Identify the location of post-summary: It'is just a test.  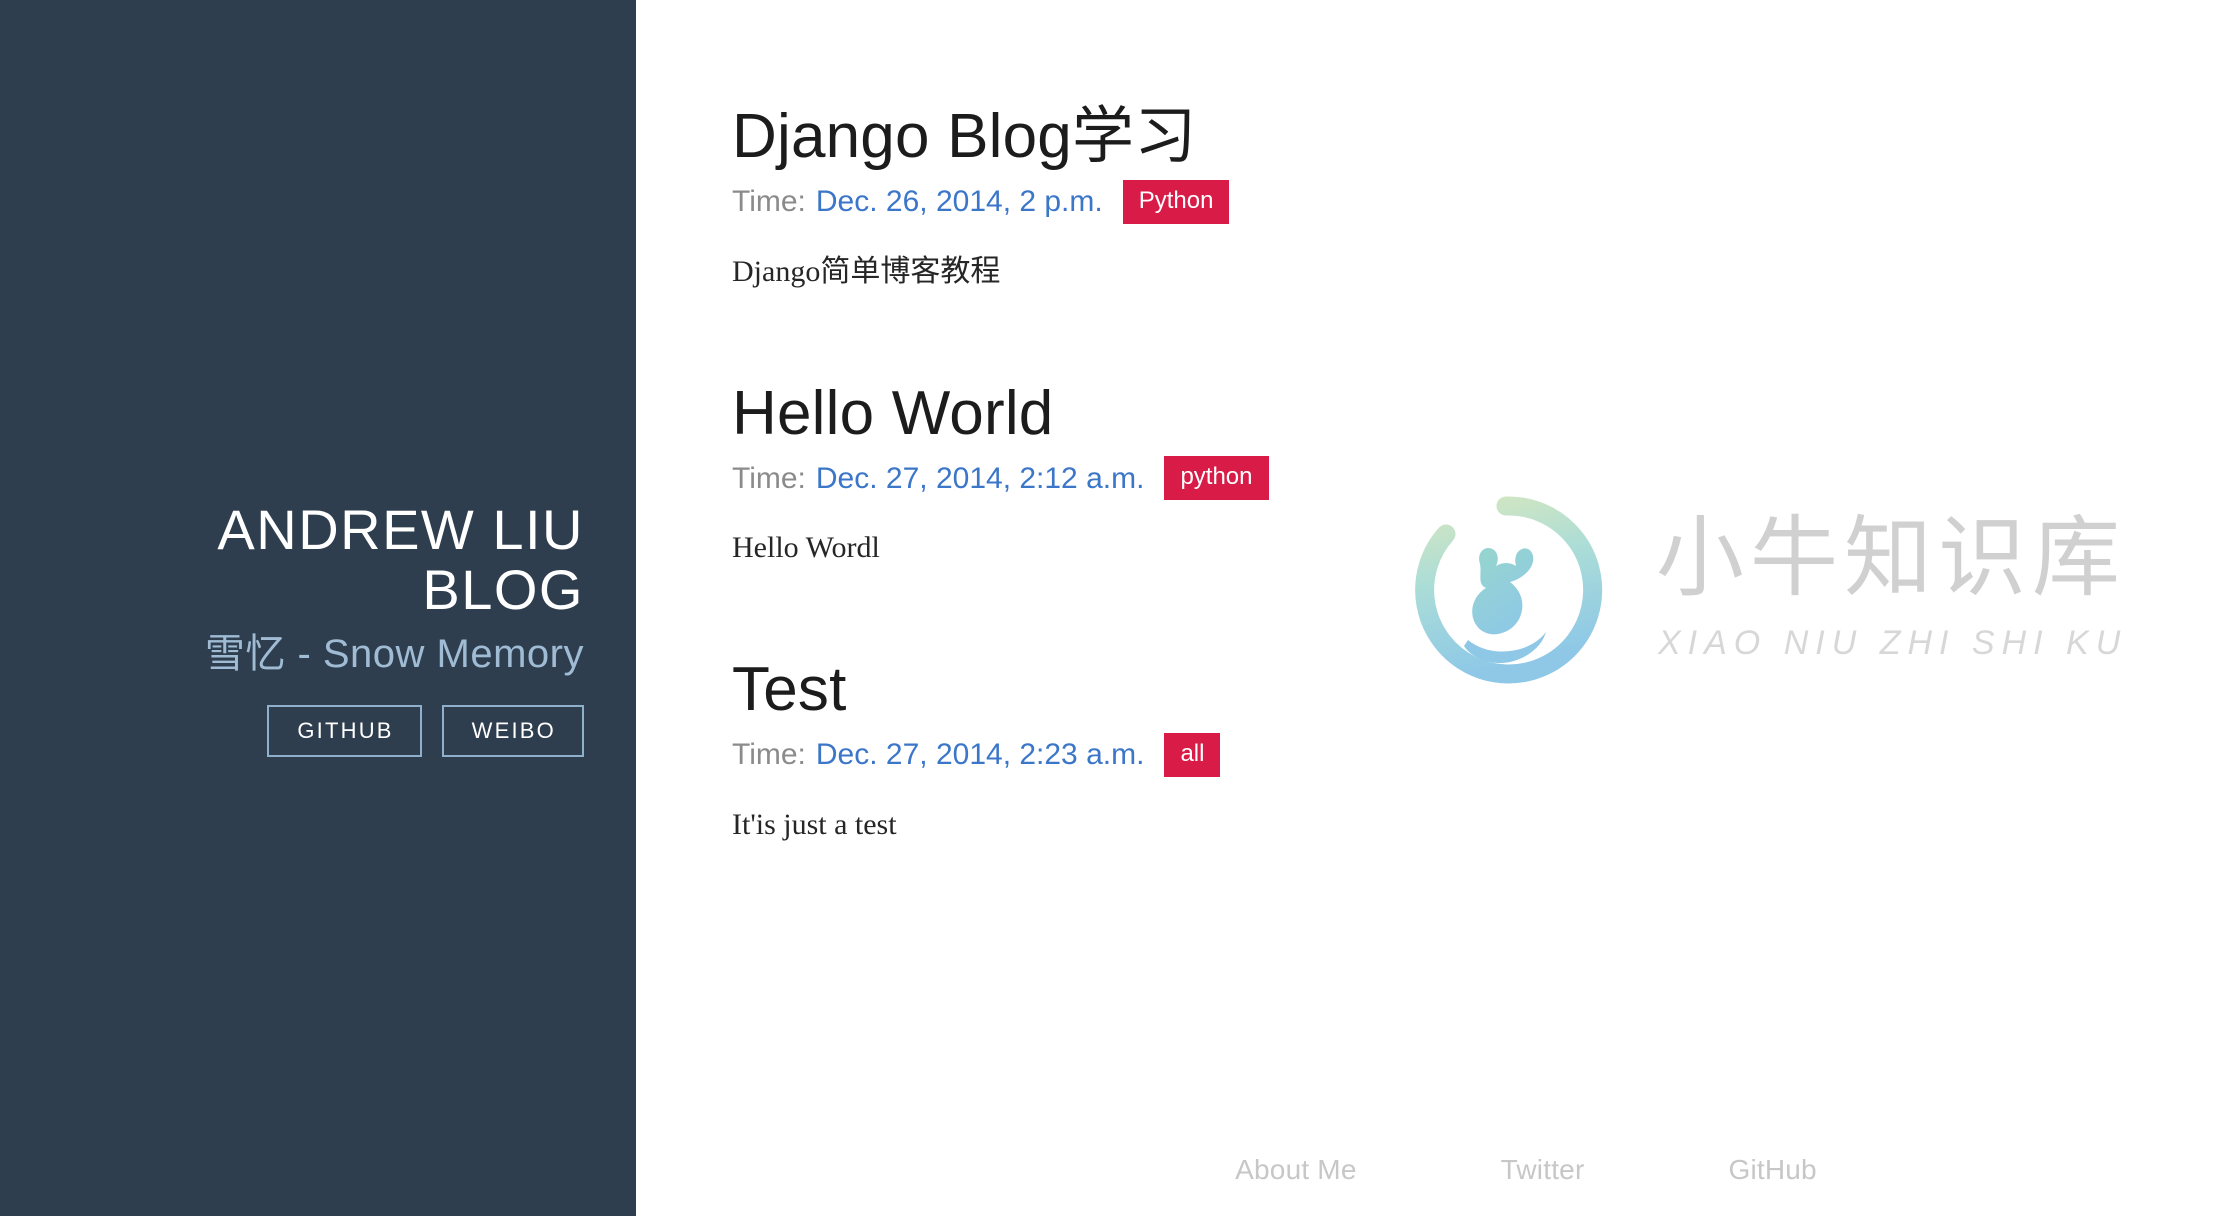
(814, 825).